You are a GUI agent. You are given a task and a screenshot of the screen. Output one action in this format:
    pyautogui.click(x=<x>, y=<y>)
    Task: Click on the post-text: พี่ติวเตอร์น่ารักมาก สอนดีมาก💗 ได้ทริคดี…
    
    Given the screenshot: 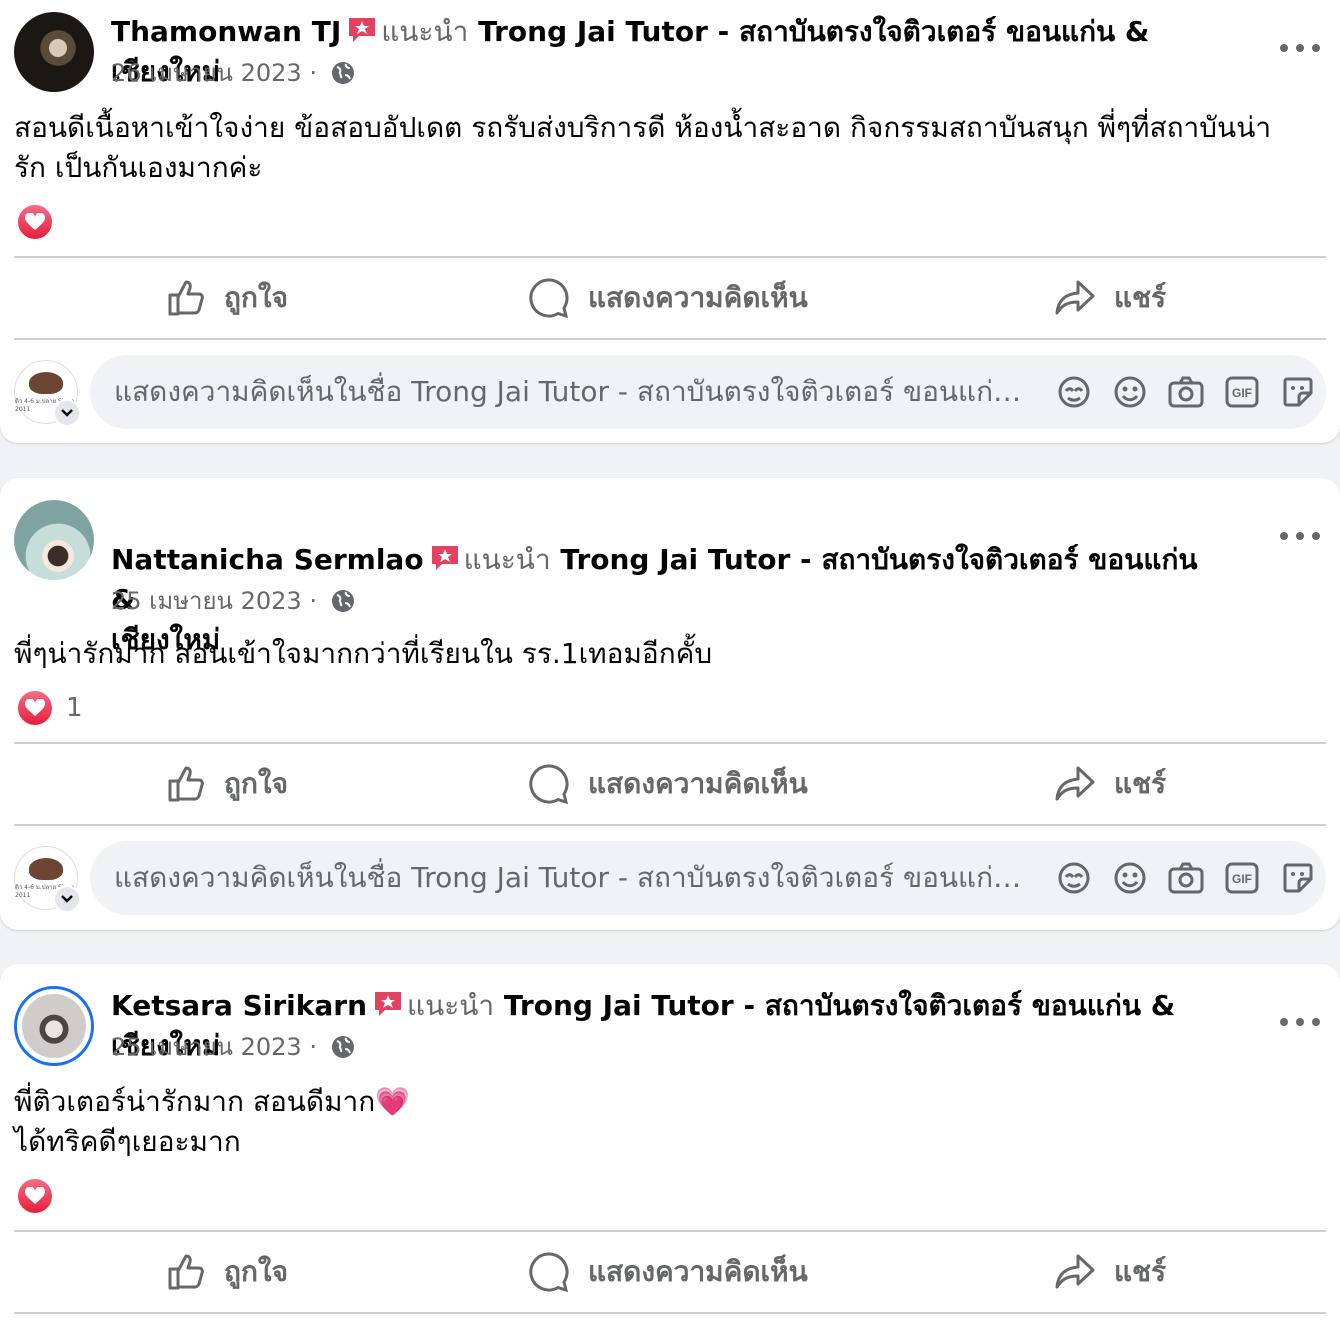 What is the action you would take?
    pyautogui.click(x=212, y=1121)
    